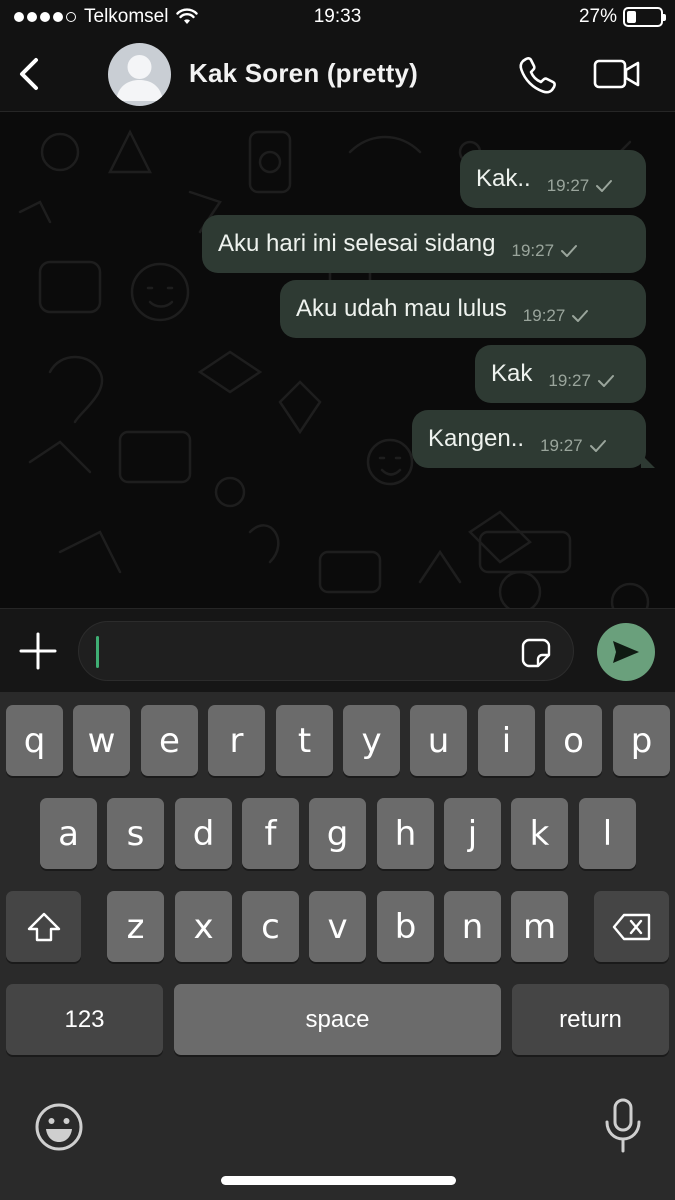 The image size is (675, 1200). Describe the element at coordinates (304, 740) in the screenshot. I see `key-t: t` at that location.